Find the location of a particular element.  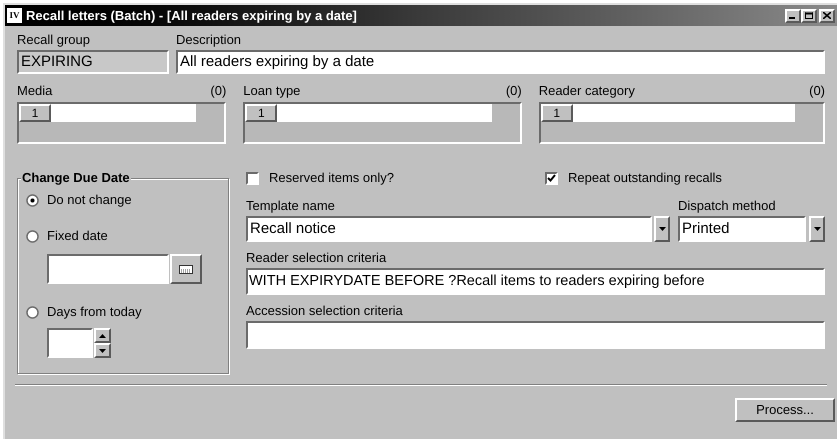

date-field is located at coordinates (108, 269).